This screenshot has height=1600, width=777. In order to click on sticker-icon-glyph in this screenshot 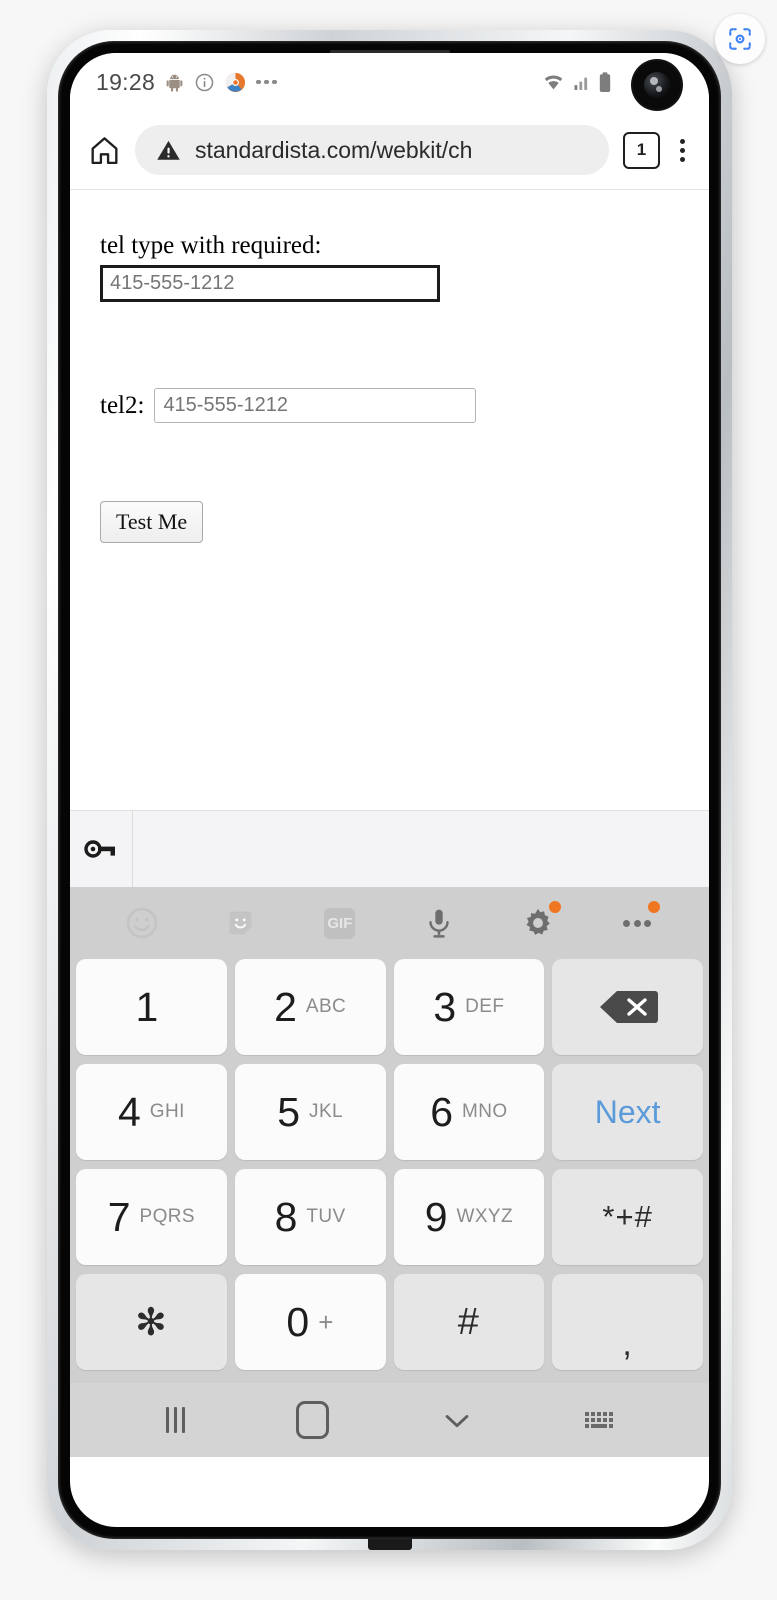, I will do `click(240, 922)`.